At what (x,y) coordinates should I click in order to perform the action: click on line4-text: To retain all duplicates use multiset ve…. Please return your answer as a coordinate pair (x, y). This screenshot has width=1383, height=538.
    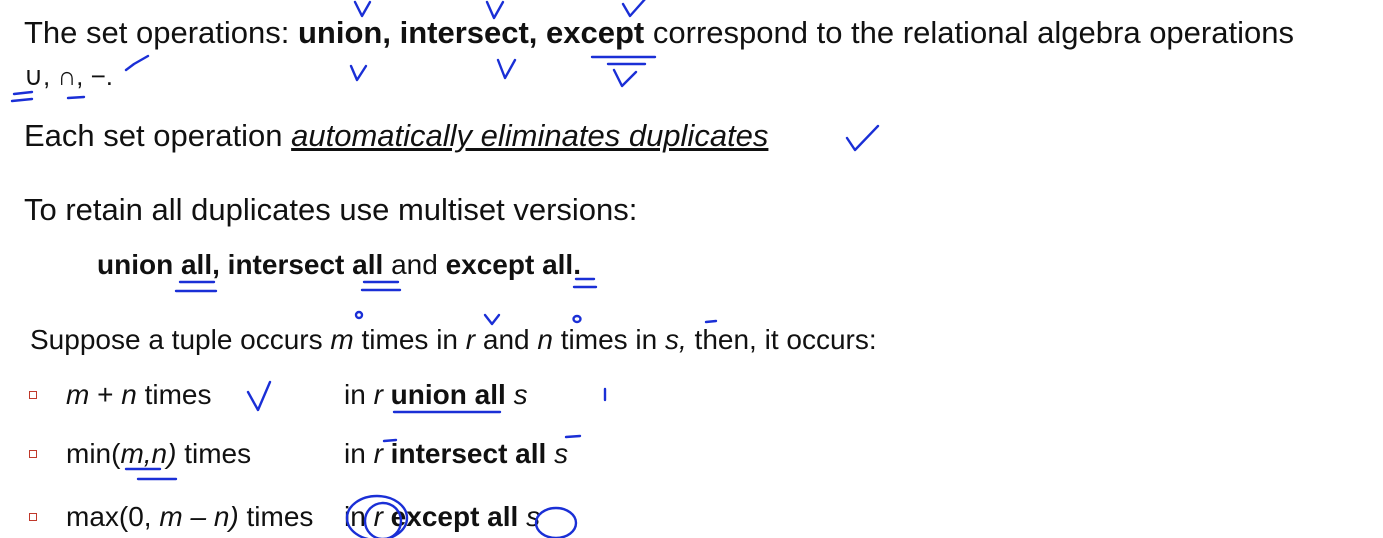
    Looking at the image, I should click on (331, 209).